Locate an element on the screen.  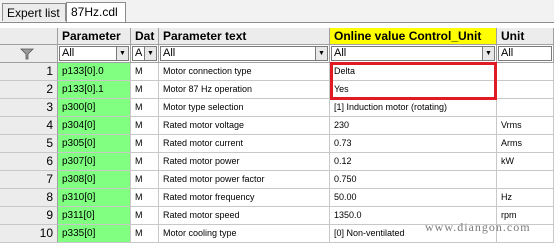
unit-cell: Vrms is located at coordinates (525, 126).